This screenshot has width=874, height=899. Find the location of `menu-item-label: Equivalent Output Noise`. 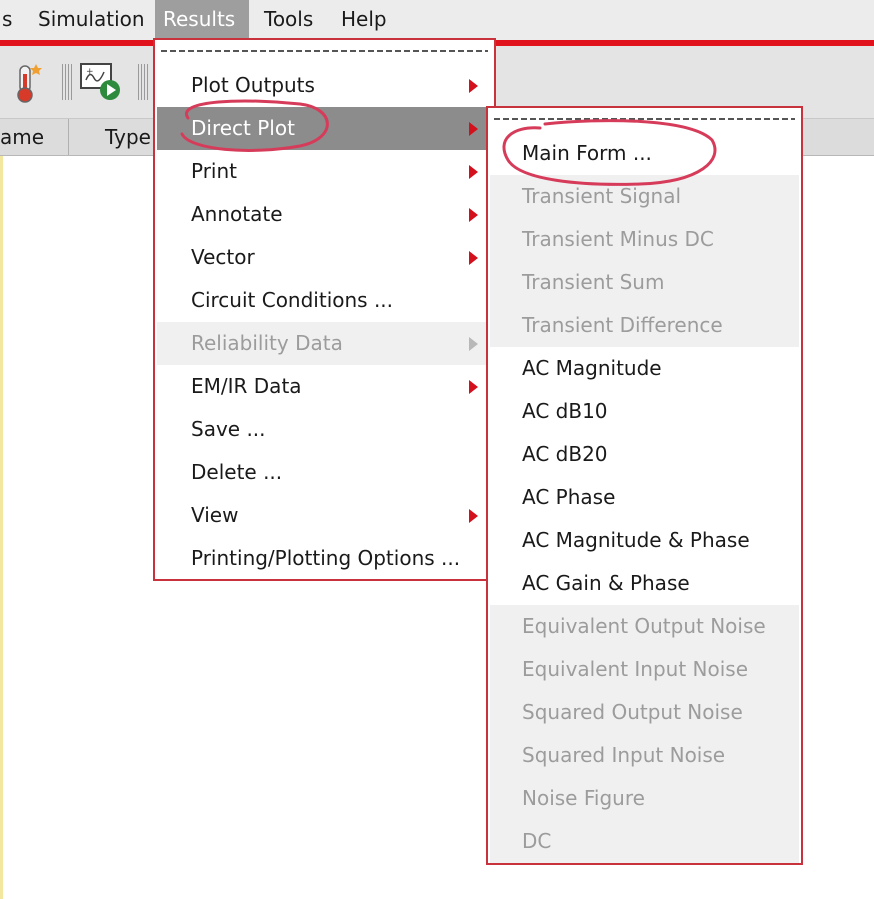

menu-item-label: Equivalent Output Noise is located at coordinates (644, 626).